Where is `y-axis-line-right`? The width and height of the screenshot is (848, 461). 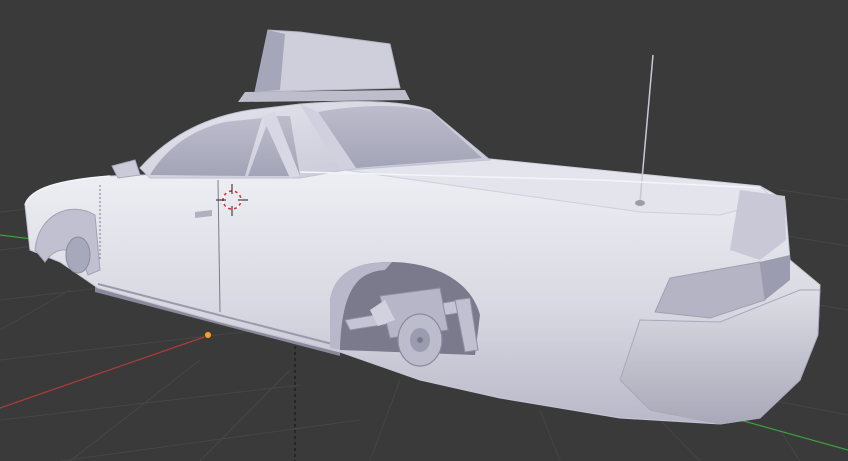 y-axis-line-right is located at coordinates (793, 435).